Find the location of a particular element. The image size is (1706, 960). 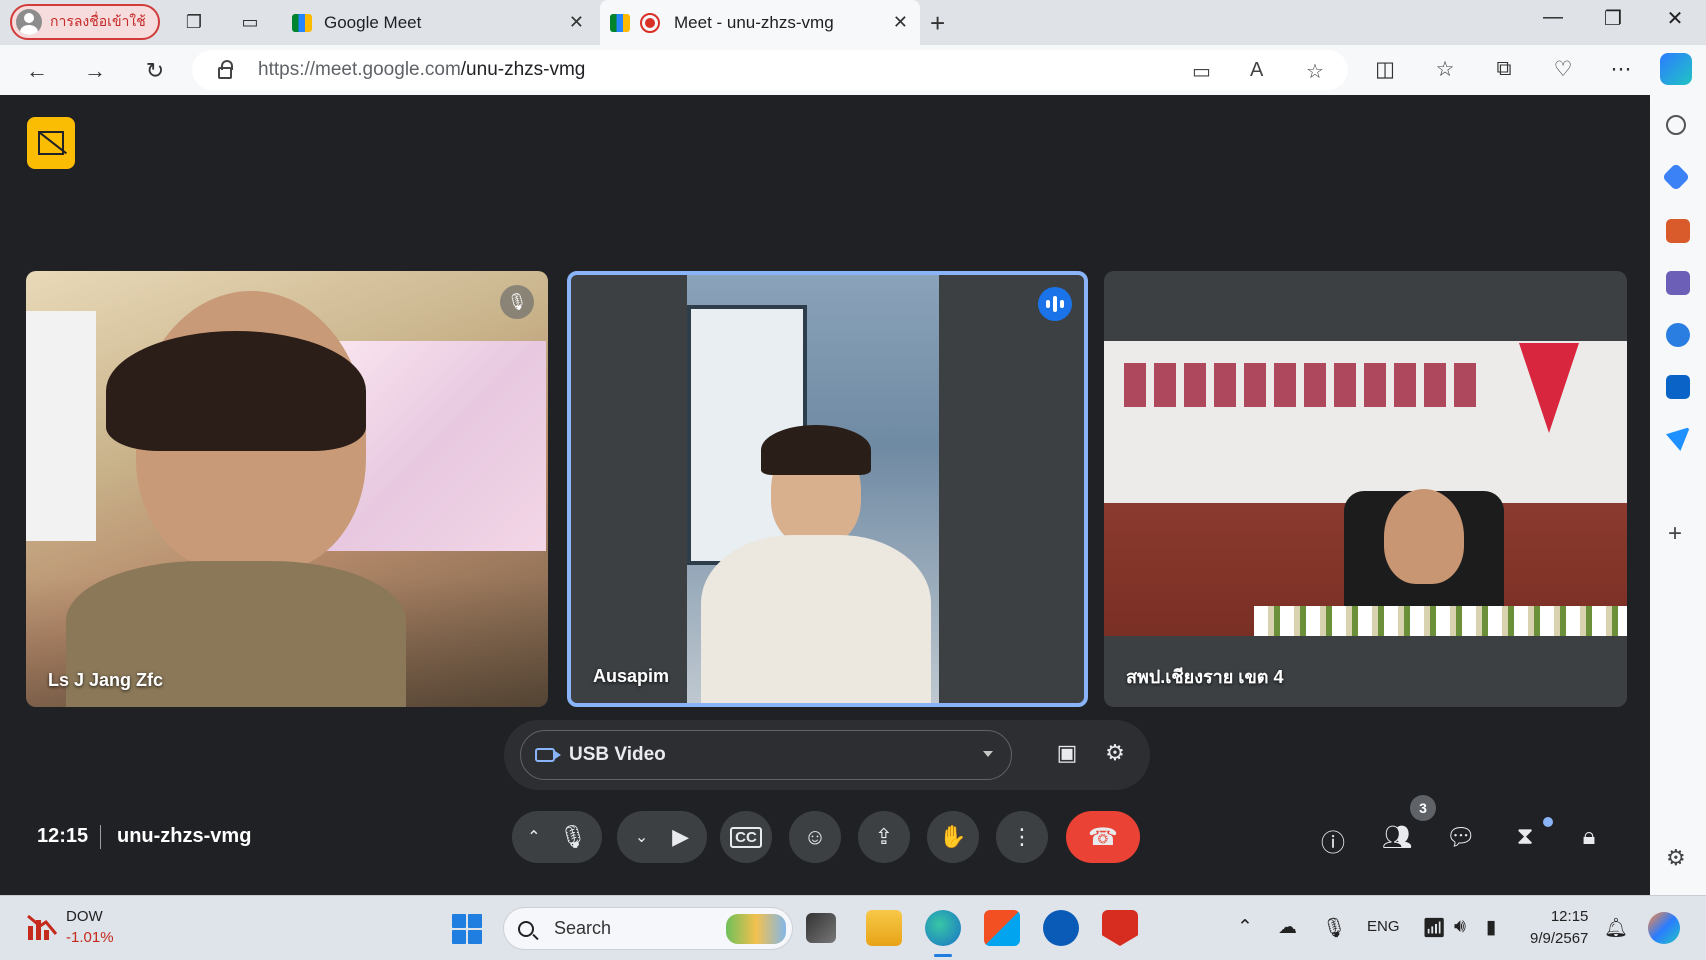

close-window-icon: ✕ is located at coordinates (1675, 18).